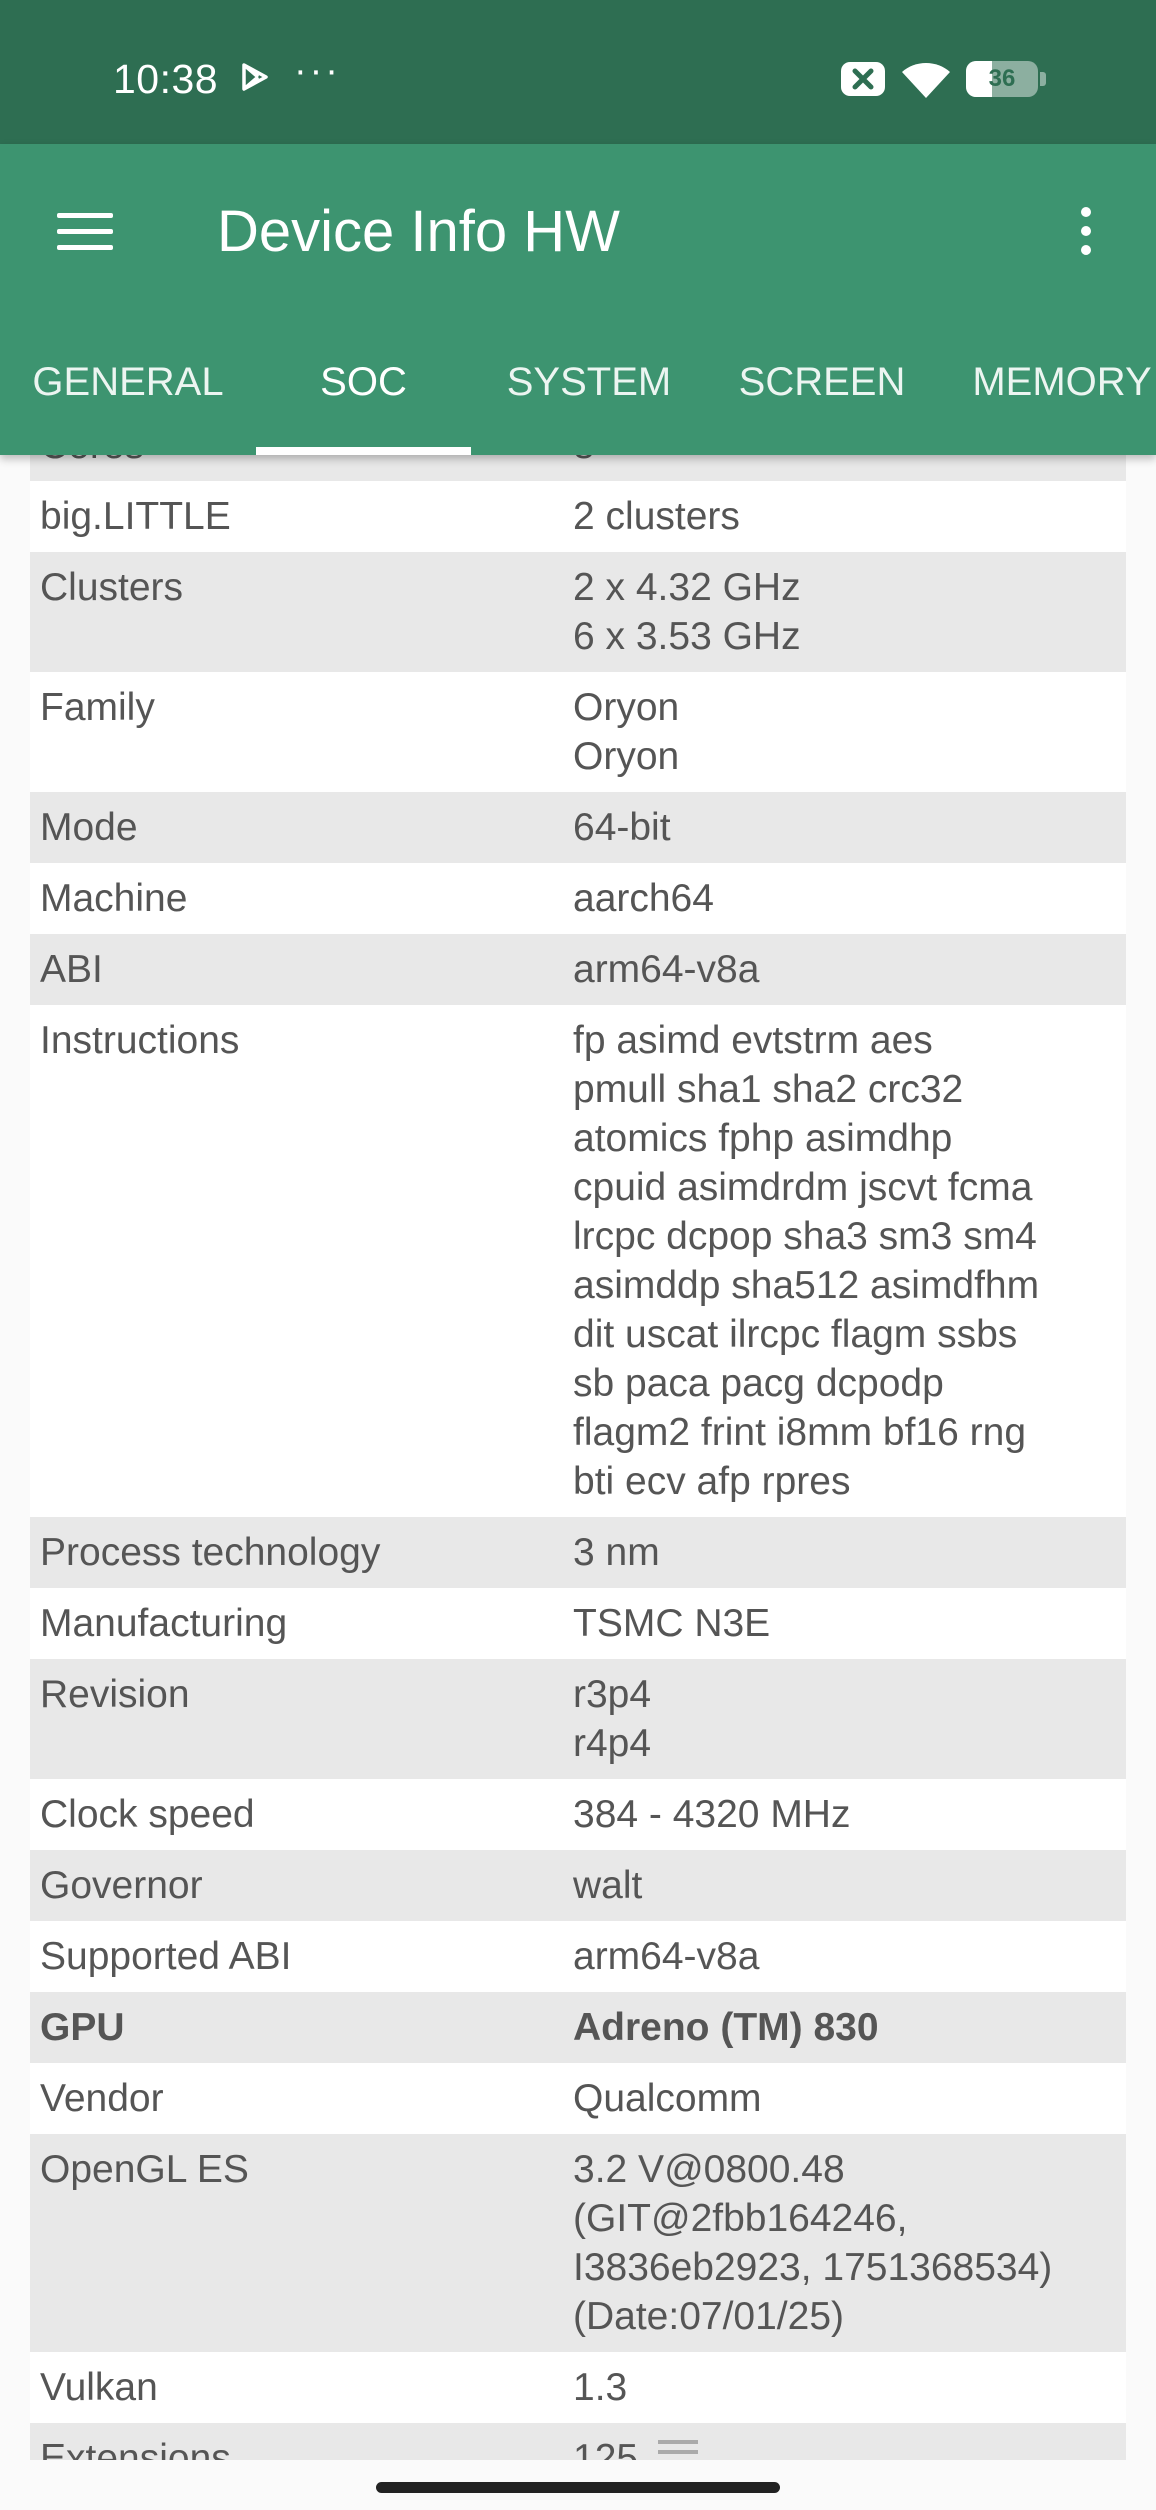 Image resolution: width=1156 pixels, height=2510 pixels. Describe the element at coordinates (849, 2098) in the screenshot. I see `row-value: Qualcomm` at that location.